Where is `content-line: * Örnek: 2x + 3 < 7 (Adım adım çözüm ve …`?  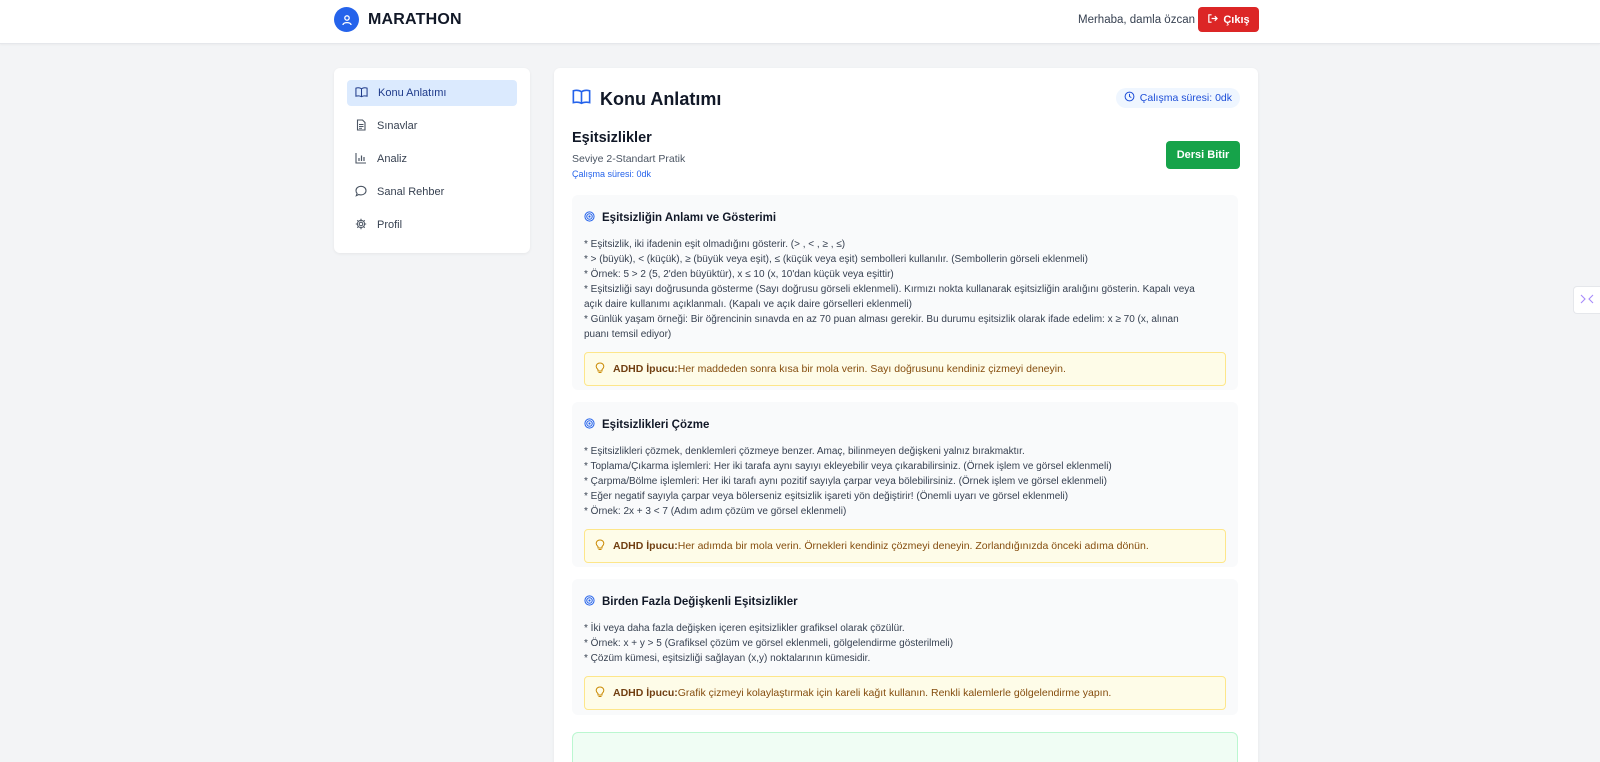
content-line: * Örnek: 2x + 3 < 7 (Adım adım çözüm ve … is located at coordinates (715, 511).